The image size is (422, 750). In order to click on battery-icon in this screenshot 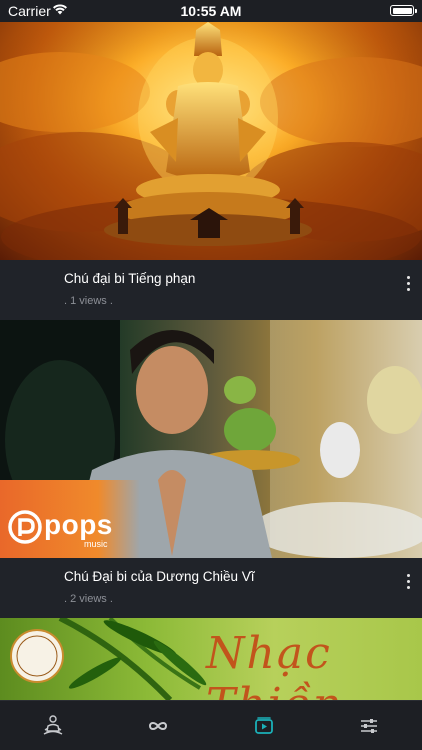, I will do `click(403, 10)`.